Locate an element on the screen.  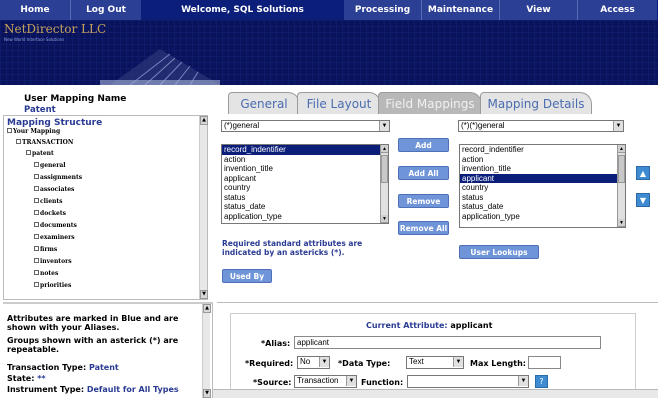
nav-home: Home is located at coordinates (35, 10).